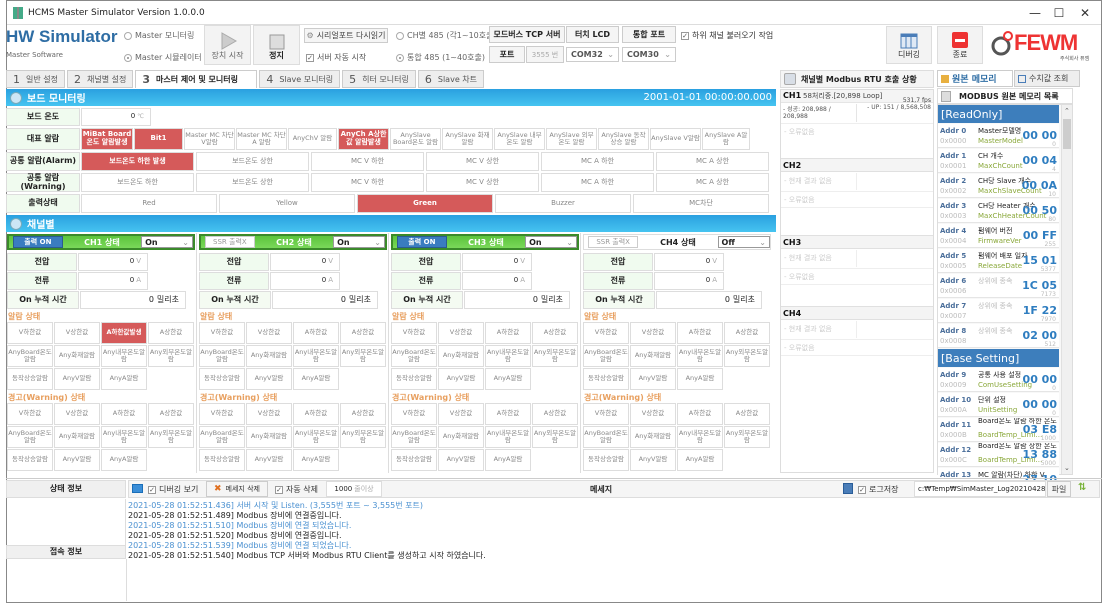  What do you see at coordinates (623, 397) in the screenshot?
I see `warning-state-title: 경고(Warning) 상태` at bounding box center [623, 397].